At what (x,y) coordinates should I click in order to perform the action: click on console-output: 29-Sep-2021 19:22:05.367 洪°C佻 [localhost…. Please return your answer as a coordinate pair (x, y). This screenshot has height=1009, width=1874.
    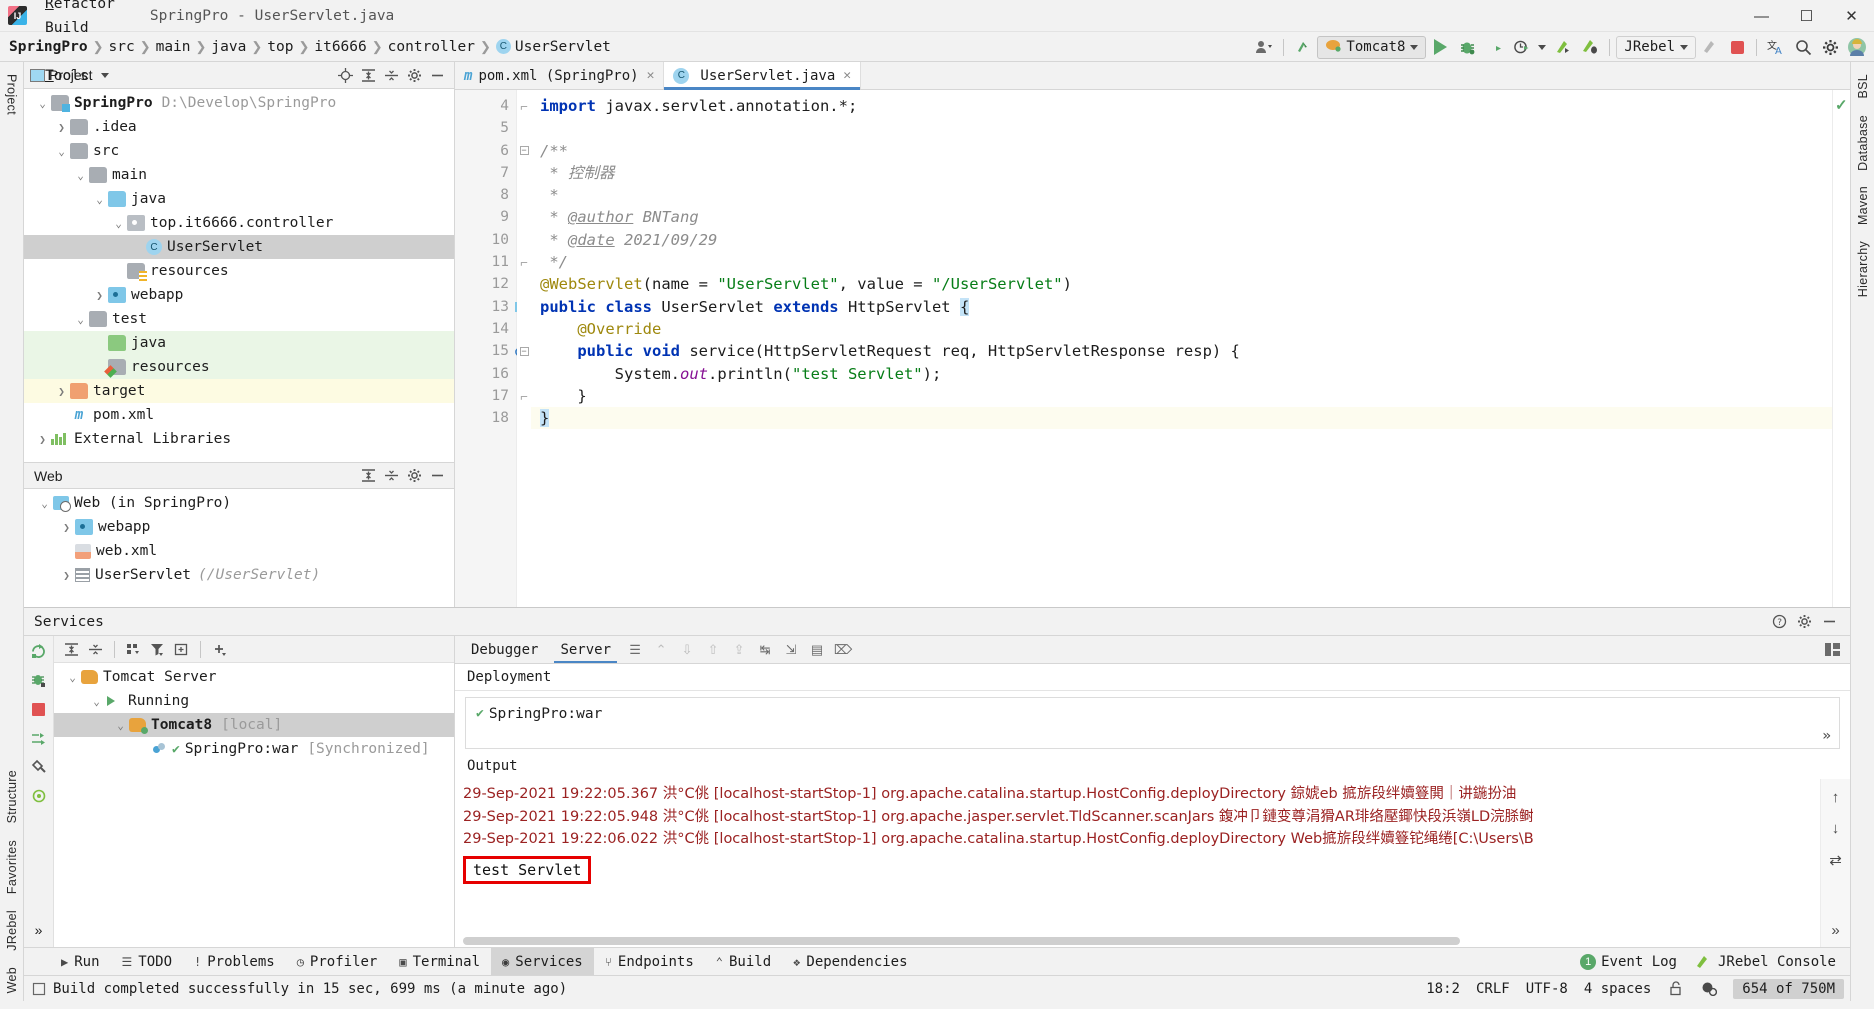
    Looking at the image, I should click on (1152, 863).